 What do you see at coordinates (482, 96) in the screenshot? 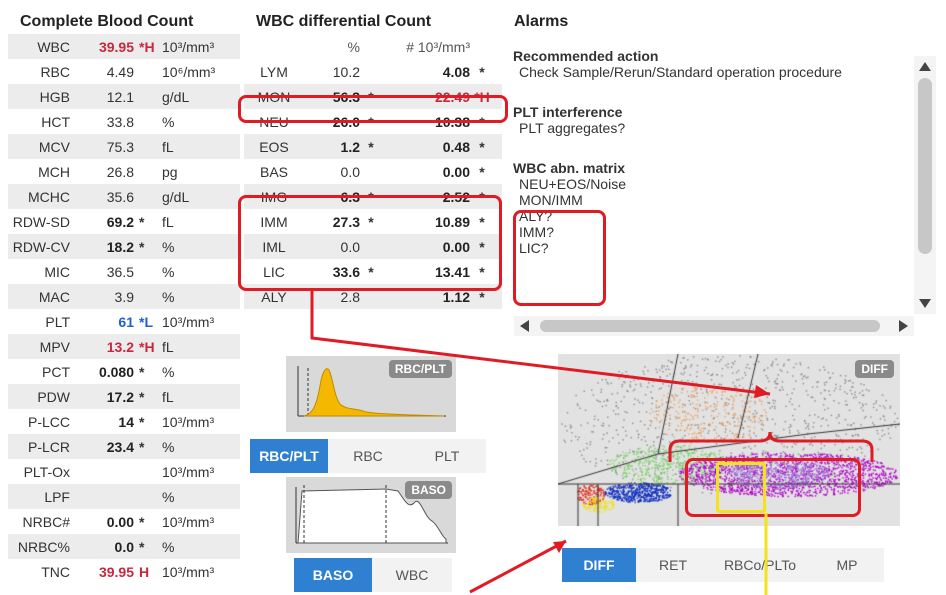
I see `diff-abs-flag: *H` at bounding box center [482, 96].